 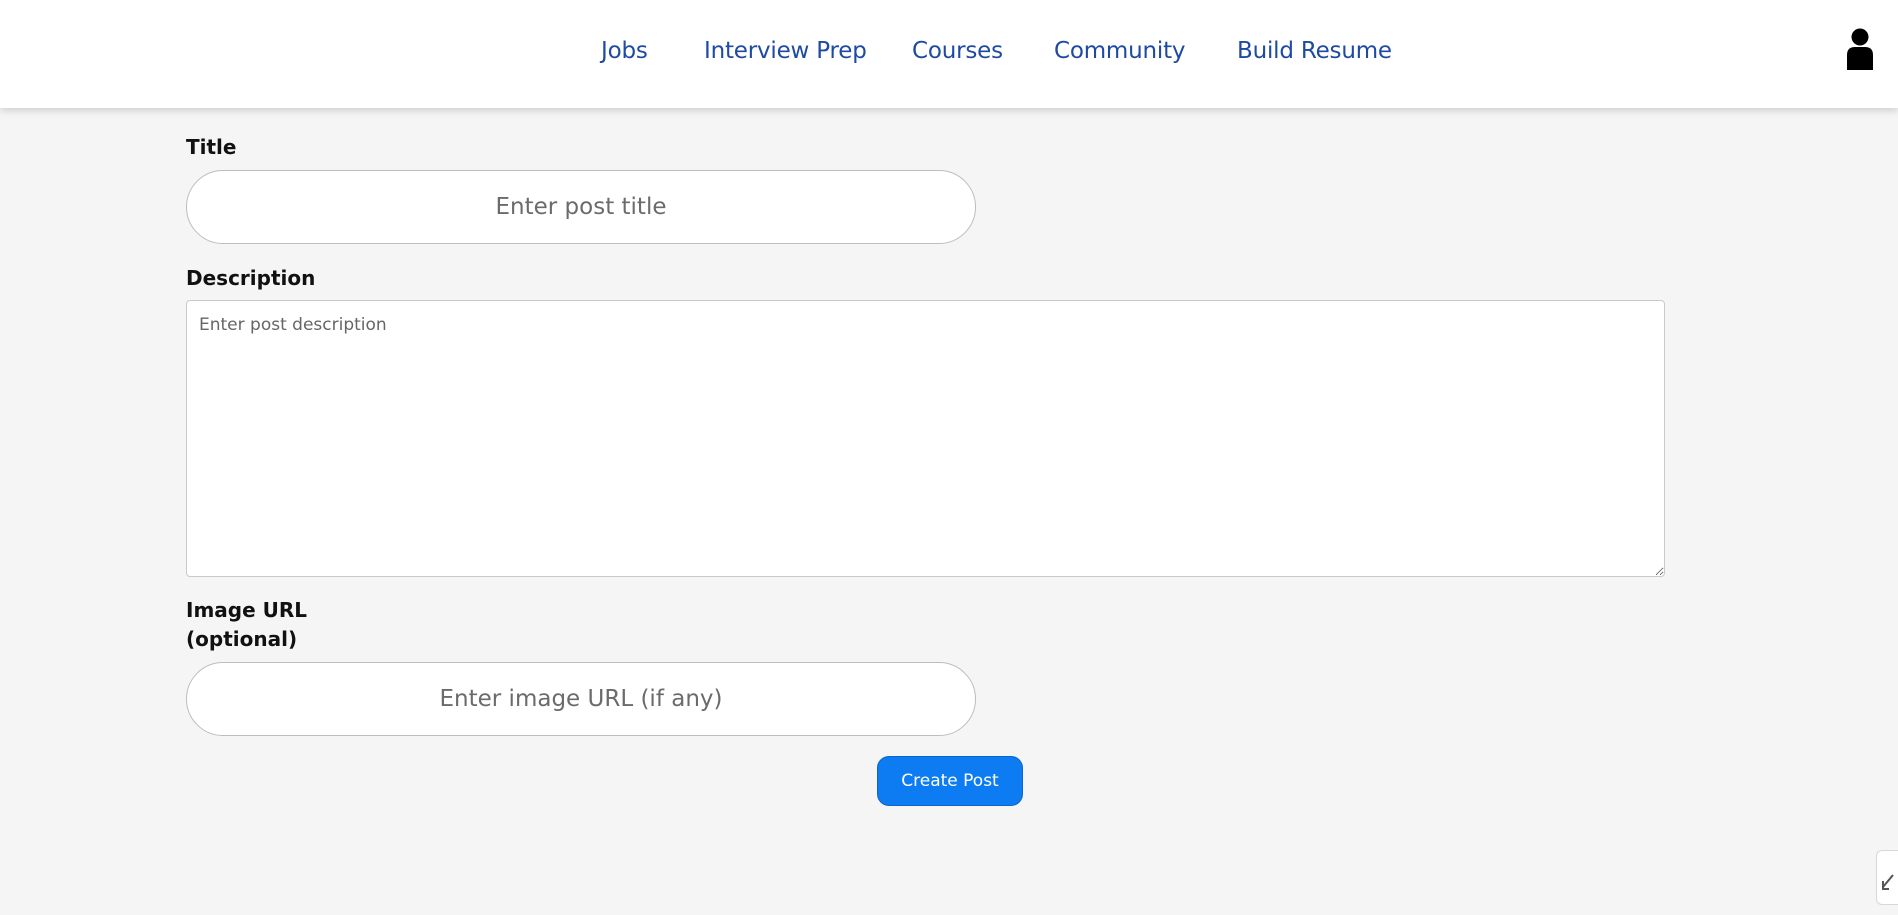 What do you see at coordinates (581, 207) in the screenshot?
I see `title-input` at bounding box center [581, 207].